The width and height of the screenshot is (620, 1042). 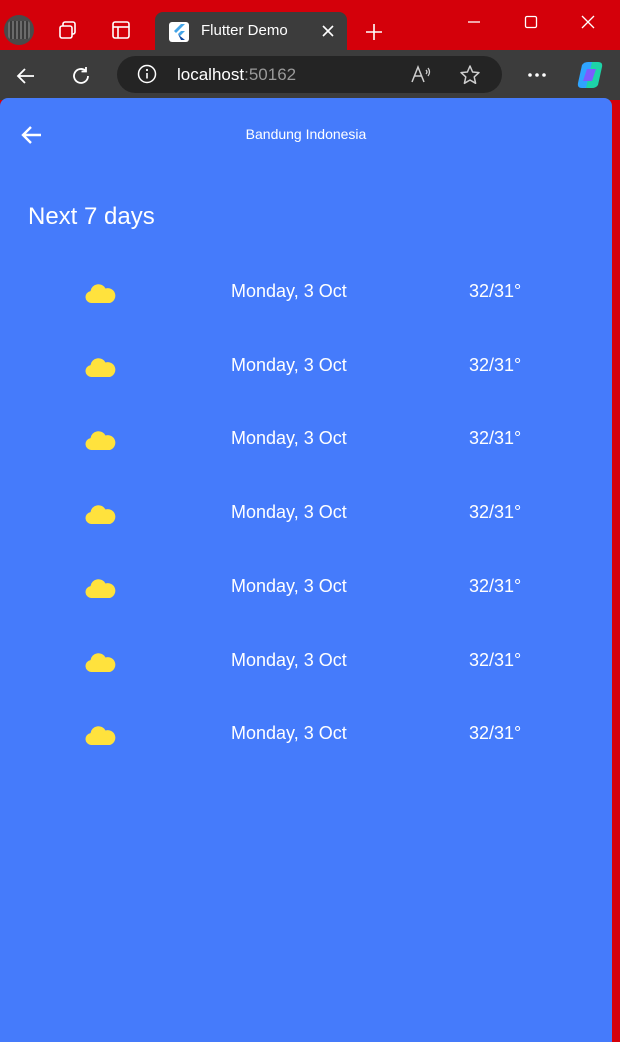 What do you see at coordinates (374, 32) in the screenshot?
I see `new-tab-button` at bounding box center [374, 32].